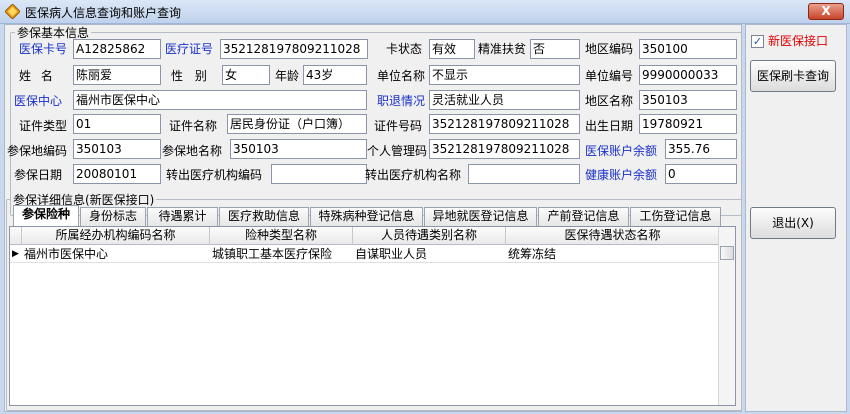 This screenshot has height=414, width=850. I want to click on medical-cert-field: 352128197809211028, so click(294, 49).